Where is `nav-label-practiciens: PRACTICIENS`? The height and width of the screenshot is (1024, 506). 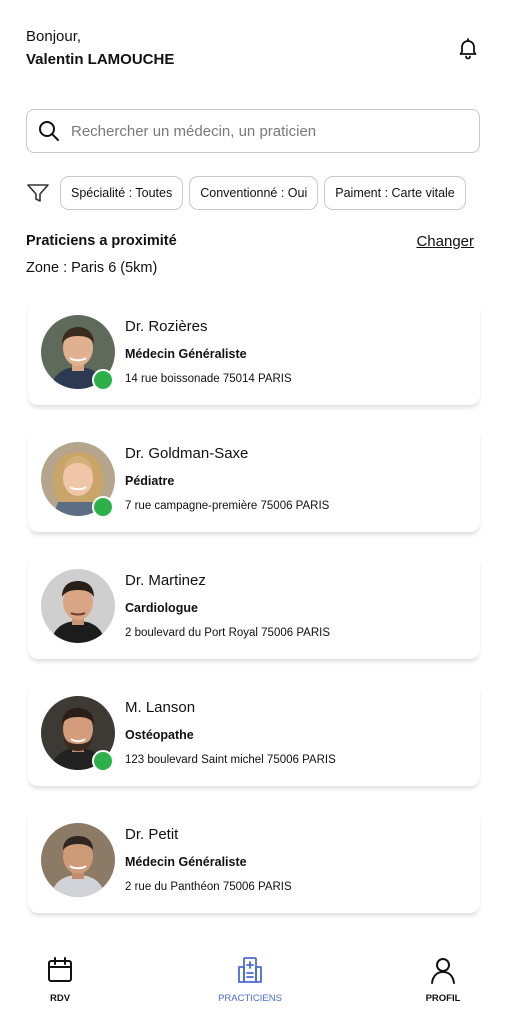
nav-label-practiciens: PRACTICIENS is located at coordinates (250, 998).